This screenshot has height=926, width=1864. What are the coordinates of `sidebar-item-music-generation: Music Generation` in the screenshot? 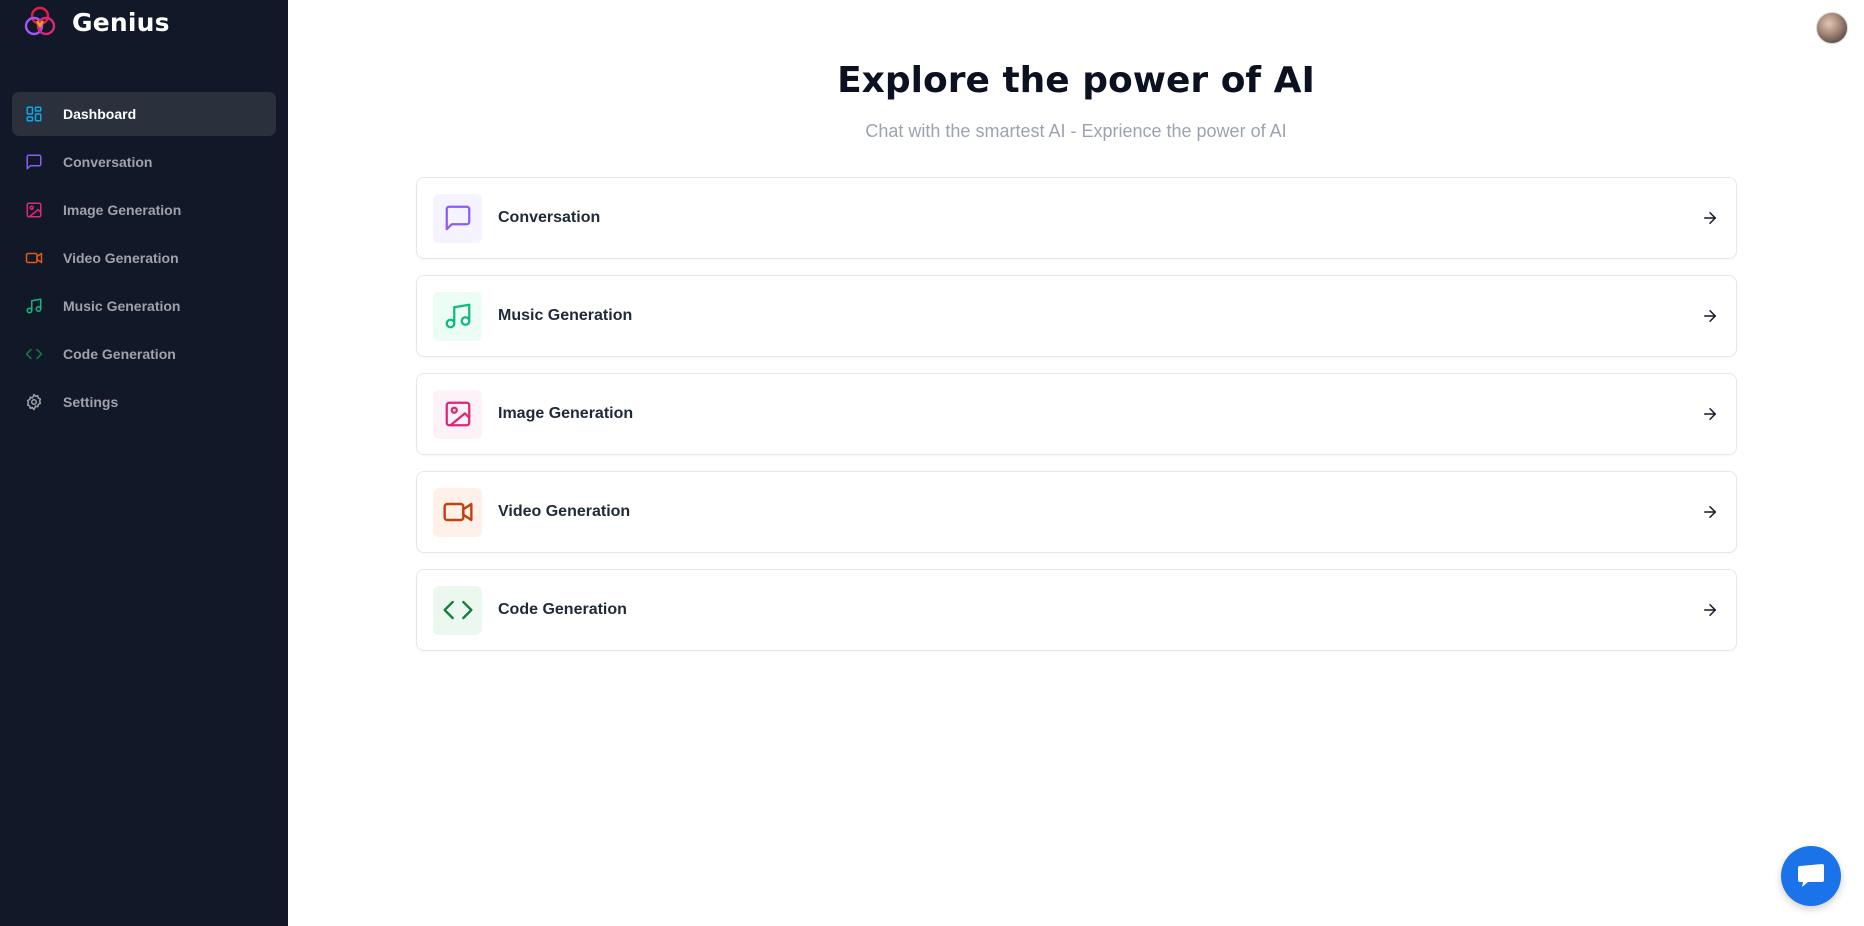 It's located at (144, 306).